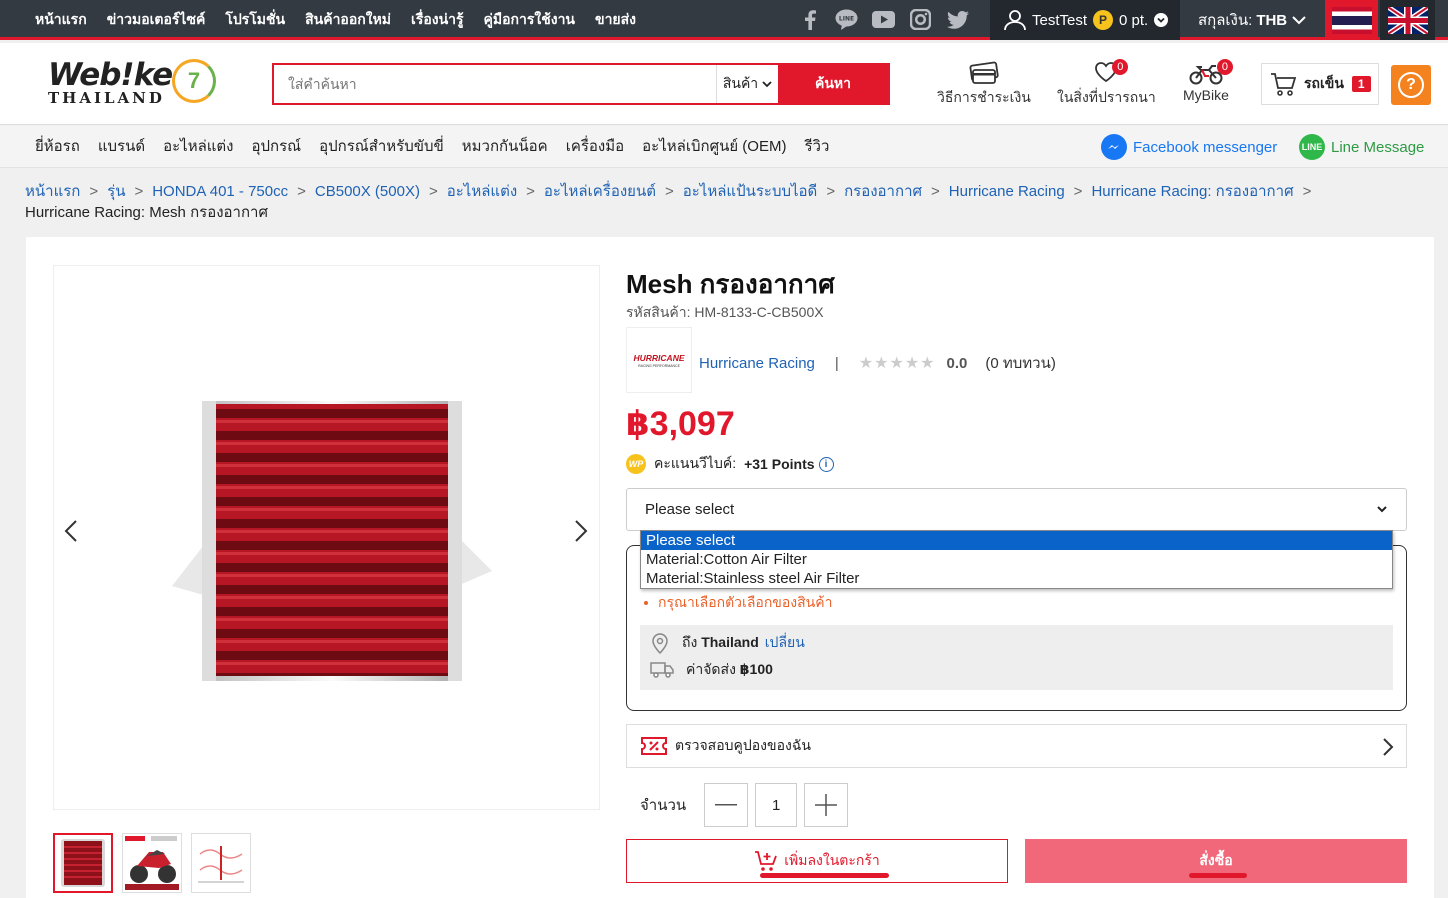  What do you see at coordinates (883, 19) in the screenshot?
I see `youtube-icon` at bounding box center [883, 19].